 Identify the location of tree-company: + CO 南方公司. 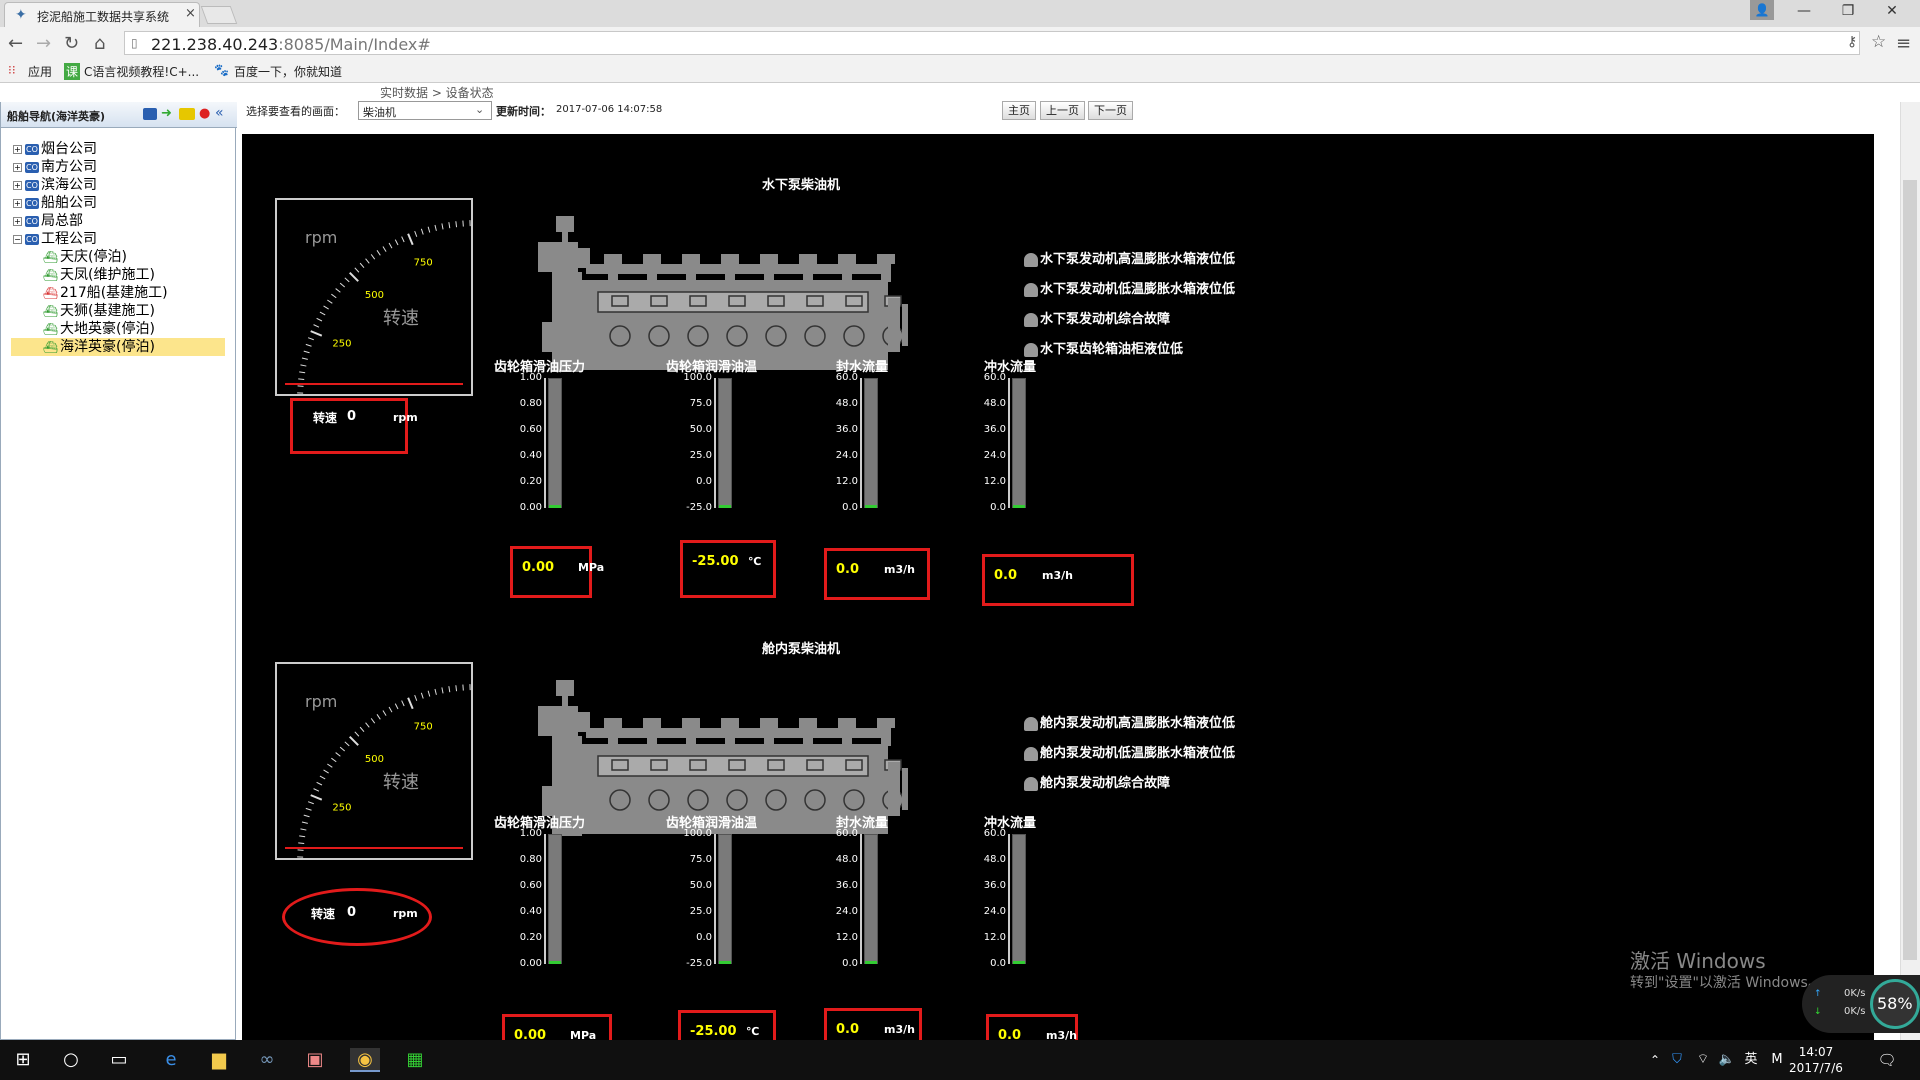
(55, 167).